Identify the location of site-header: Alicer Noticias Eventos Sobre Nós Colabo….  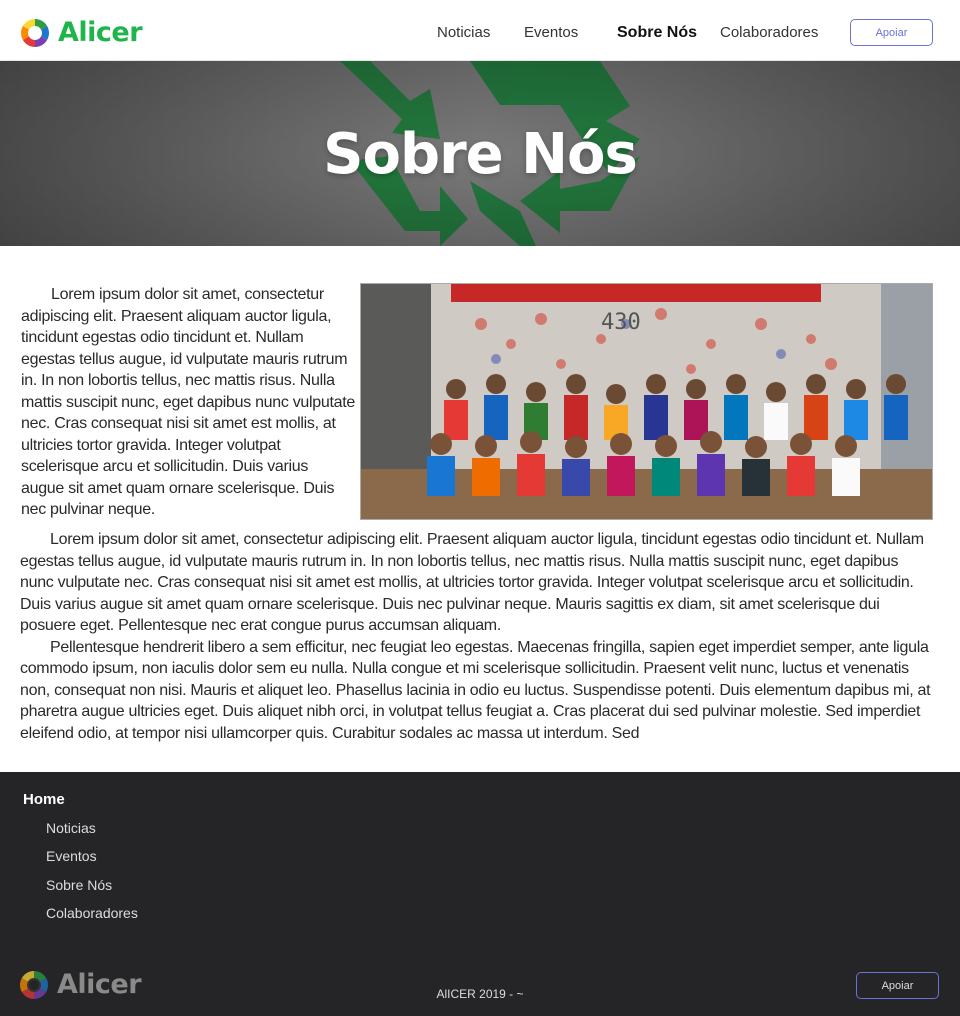
(480, 30).